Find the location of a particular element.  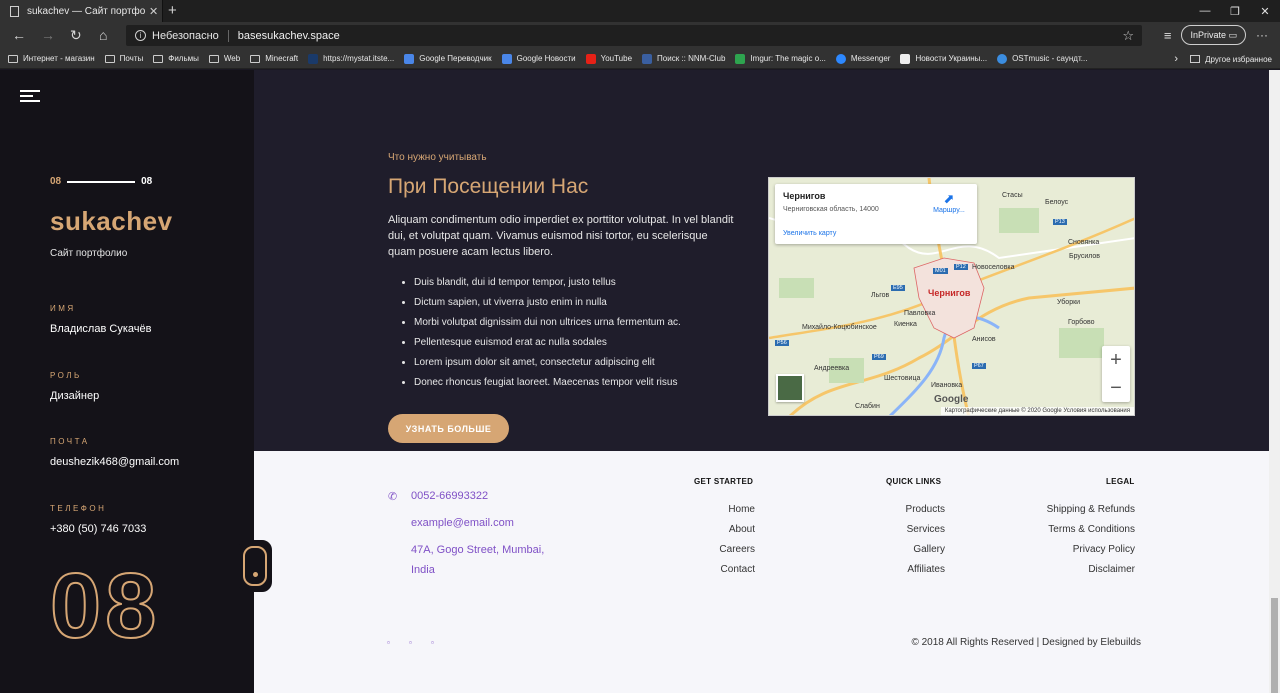

footer-link-services: Services is located at coordinates (926, 529).